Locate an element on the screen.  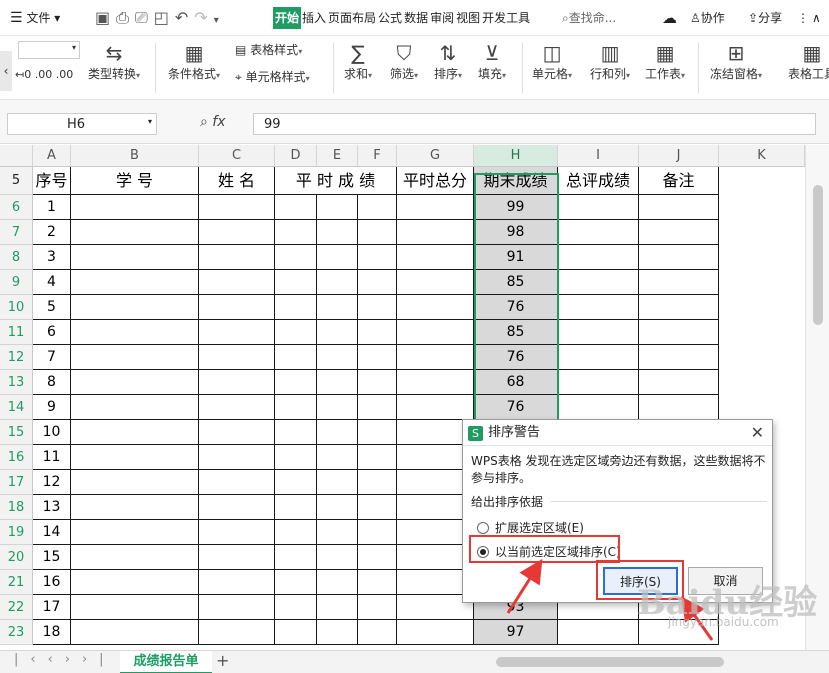
row-header: 19 is located at coordinates (16, 532).